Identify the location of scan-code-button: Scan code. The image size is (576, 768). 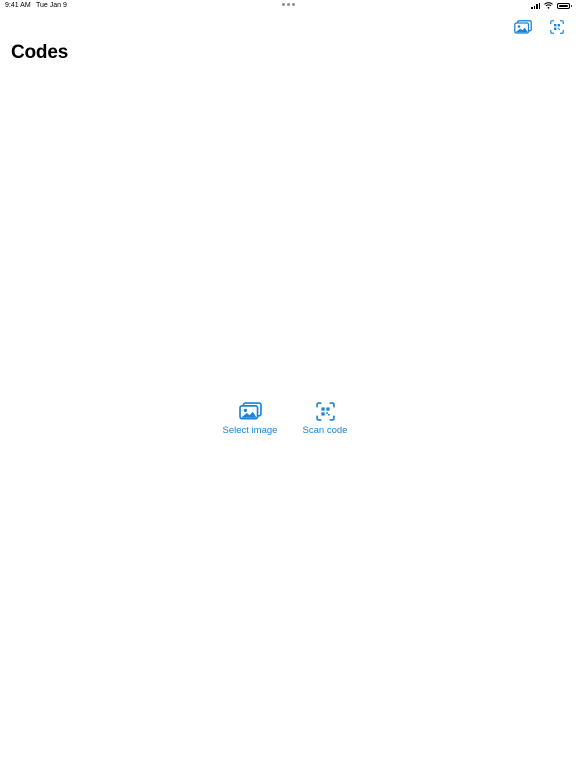
(325, 418).